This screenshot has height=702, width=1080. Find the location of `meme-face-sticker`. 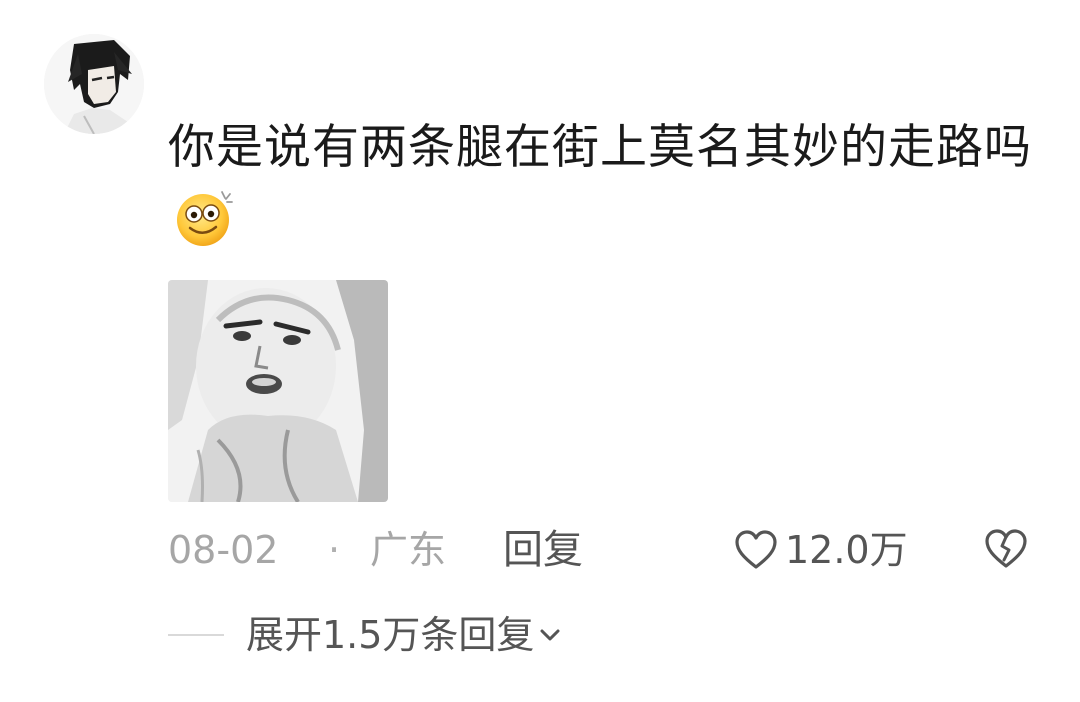

meme-face-sticker is located at coordinates (278, 391).